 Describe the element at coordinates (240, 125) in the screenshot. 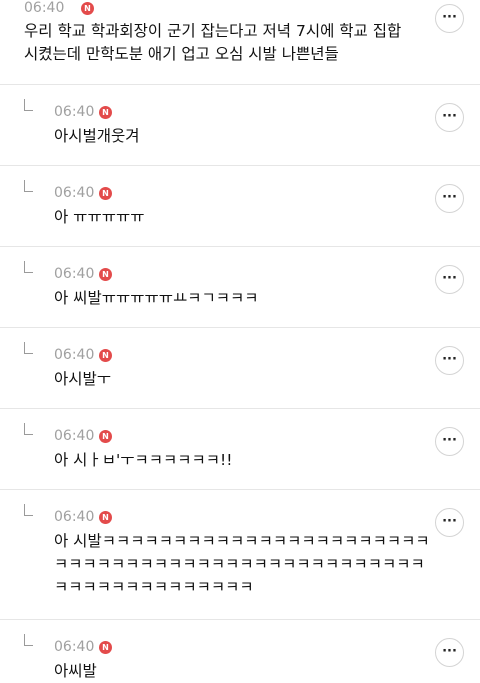

I see `reply-item: 06:40 N 아시벌개웃겨 ···` at that location.